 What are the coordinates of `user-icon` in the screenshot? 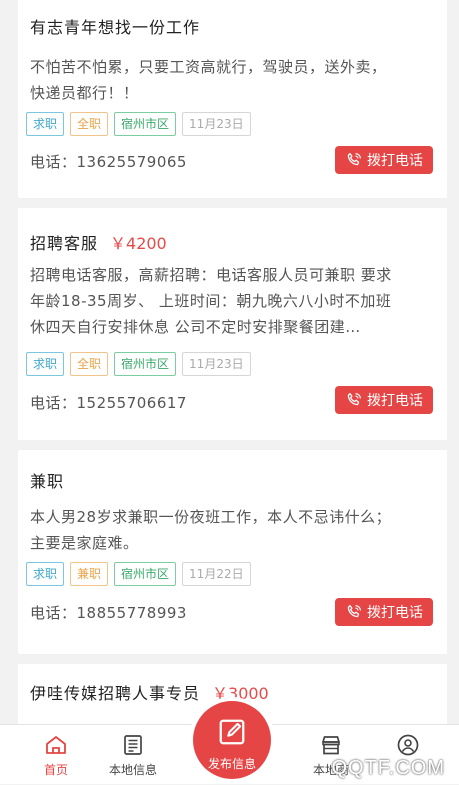 It's located at (408, 745).